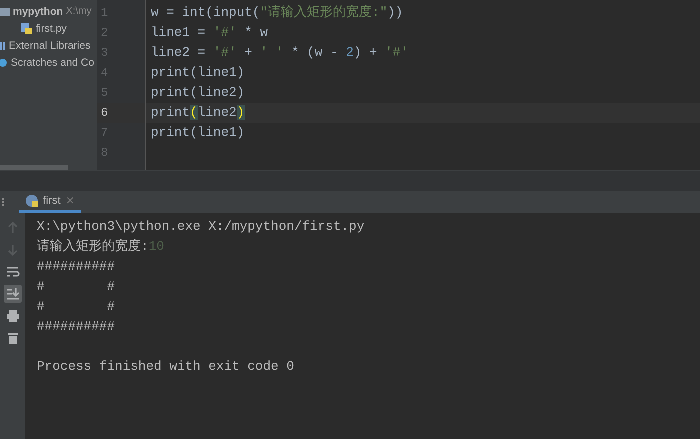 The height and width of the screenshot is (439, 700). I want to click on tree-item: first.py, so click(48, 28).